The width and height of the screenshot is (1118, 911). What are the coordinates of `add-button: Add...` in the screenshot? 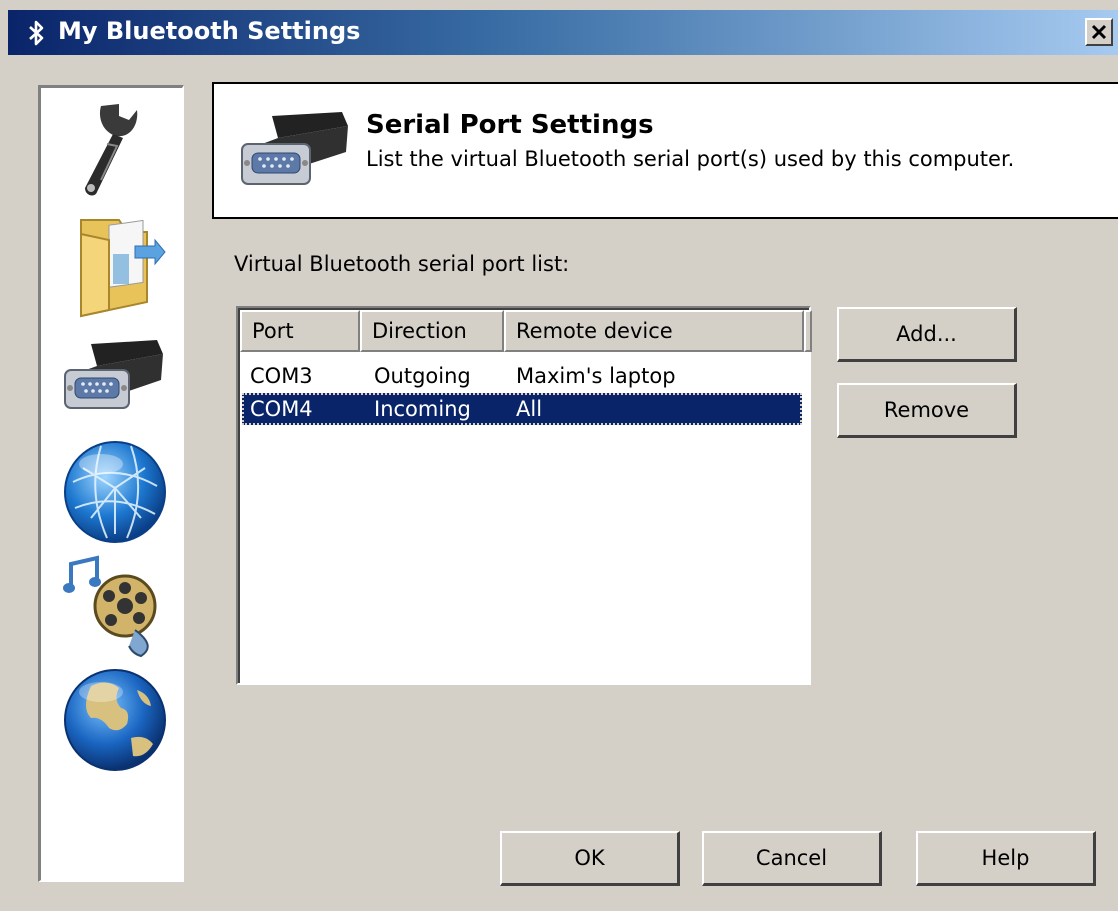 It's located at (927, 334).